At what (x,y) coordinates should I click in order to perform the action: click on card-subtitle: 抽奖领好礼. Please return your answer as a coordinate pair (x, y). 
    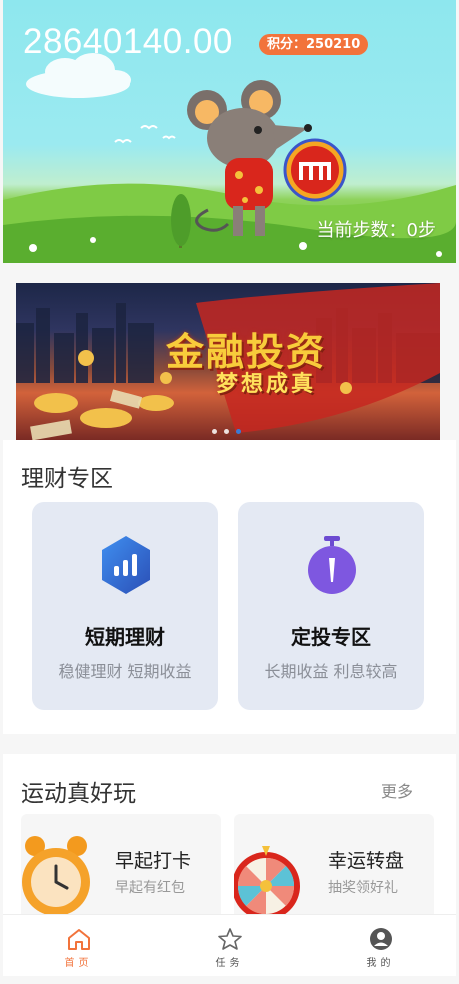
    Looking at the image, I should click on (363, 888).